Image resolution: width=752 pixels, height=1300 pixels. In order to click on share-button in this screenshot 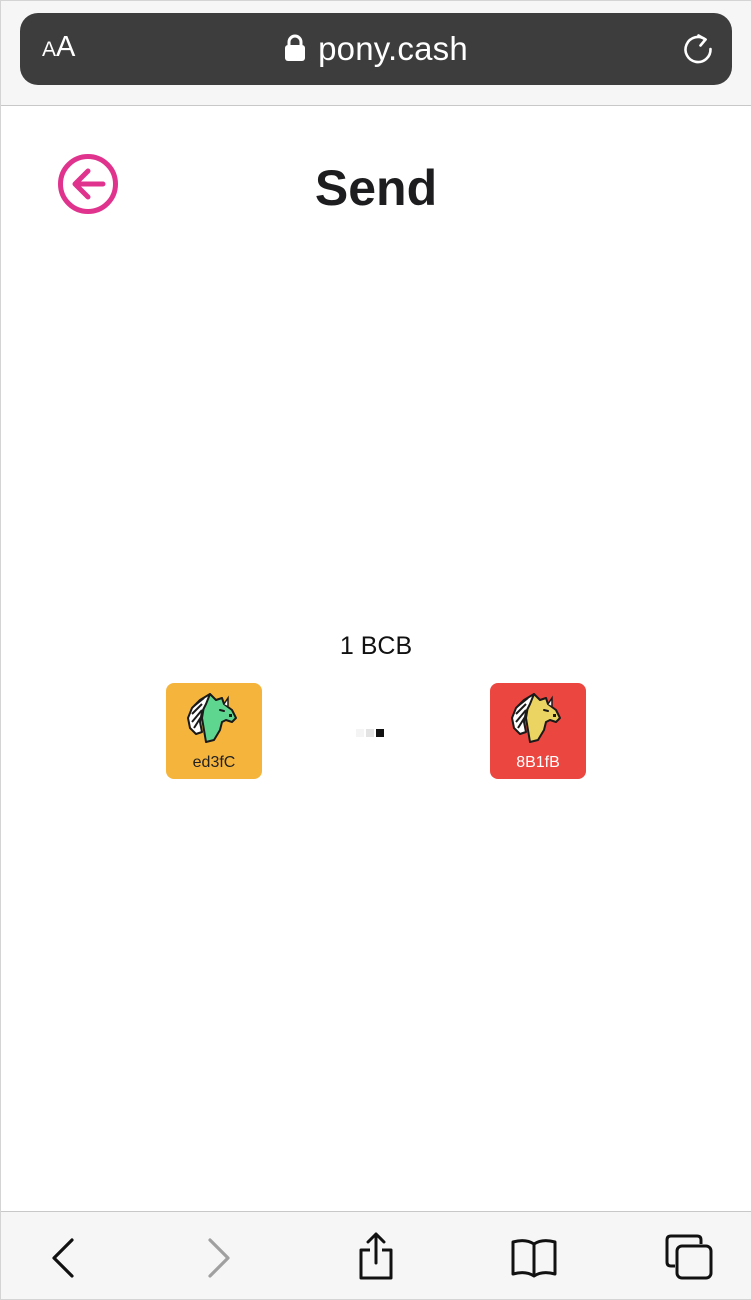, I will do `click(376, 1258)`.